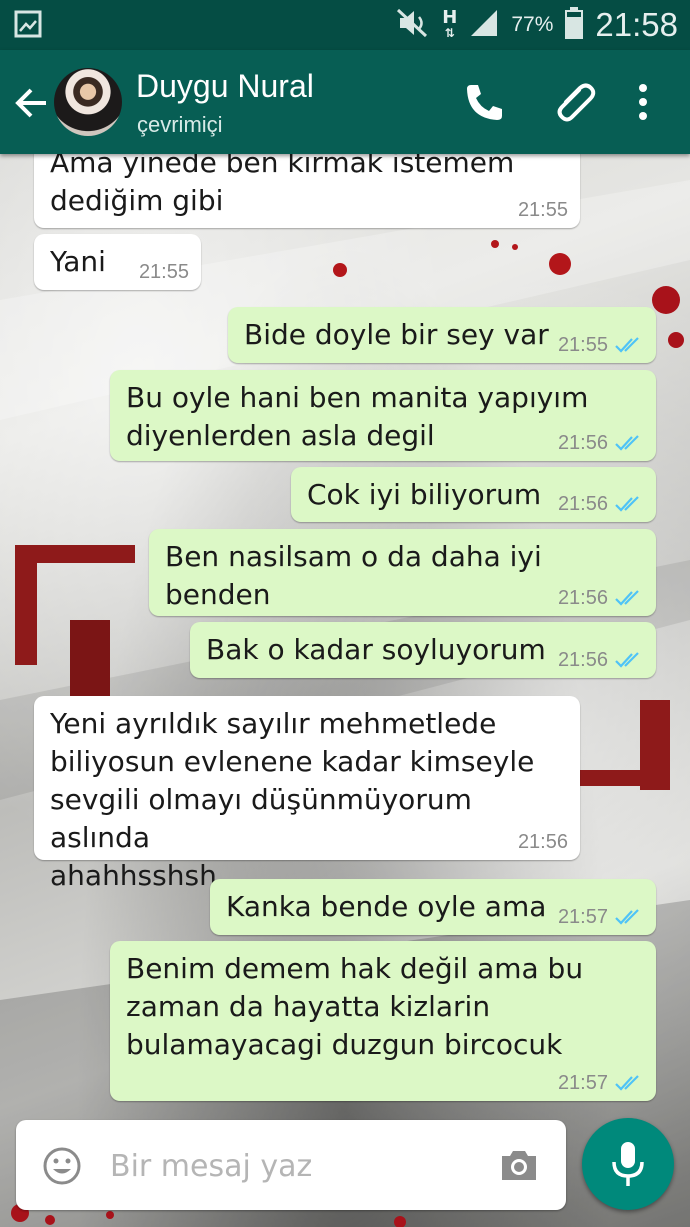 This screenshot has width=690, height=1227. Describe the element at coordinates (532, 24) in the screenshot. I see `battery-percent: 77%` at that location.